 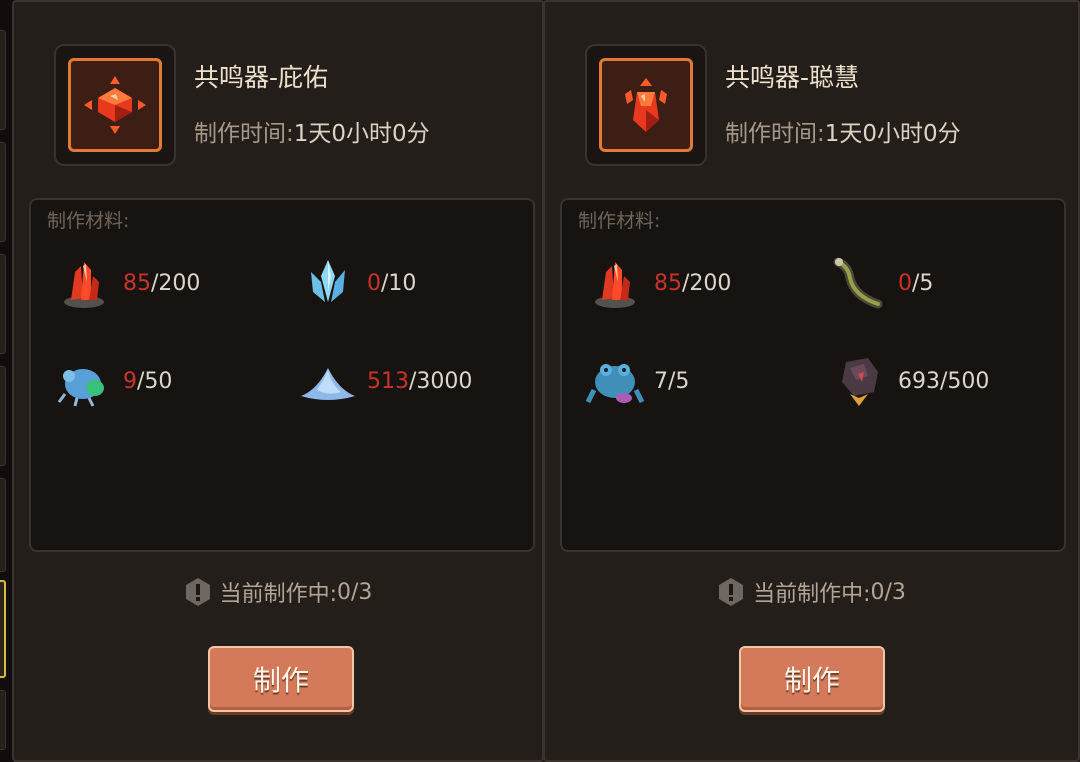 I want to click on material-need: /10, so click(x=399, y=283).